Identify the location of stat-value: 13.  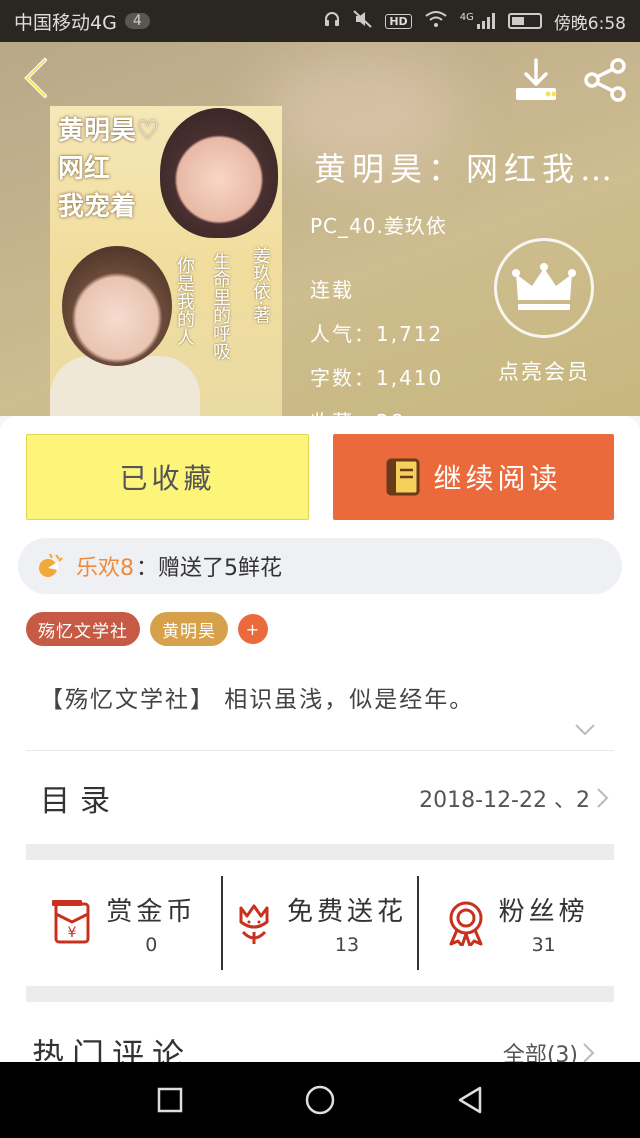
(347, 944).